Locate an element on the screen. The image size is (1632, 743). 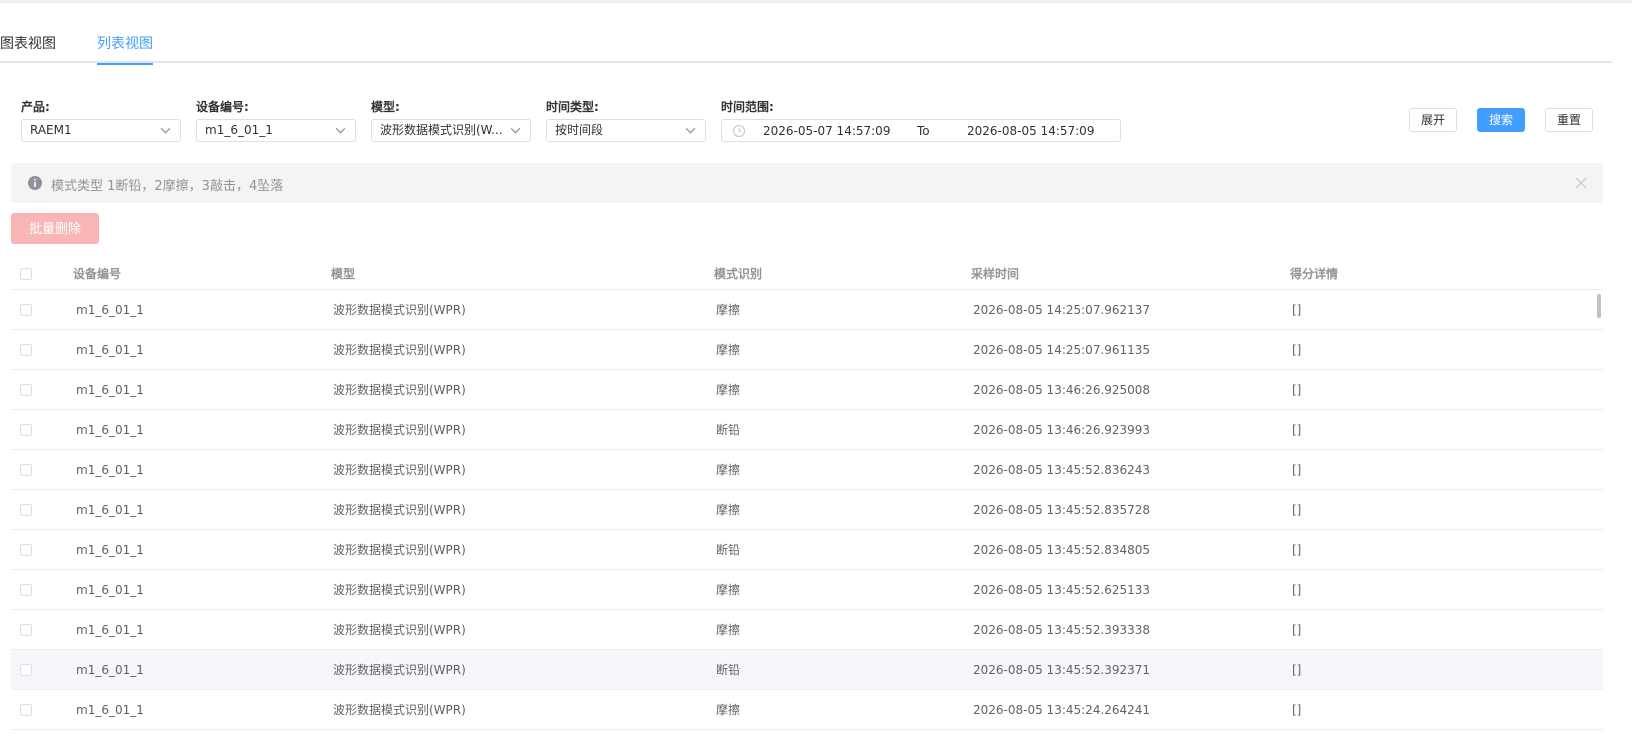
date-range-start: 2026-05-07 14:57:09 is located at coordinates (826, 131).